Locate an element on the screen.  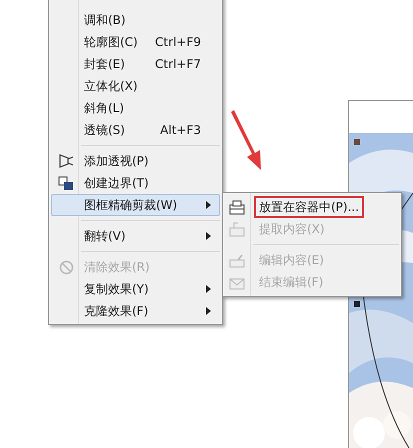
container-icon is located at coordinates (237, 207).